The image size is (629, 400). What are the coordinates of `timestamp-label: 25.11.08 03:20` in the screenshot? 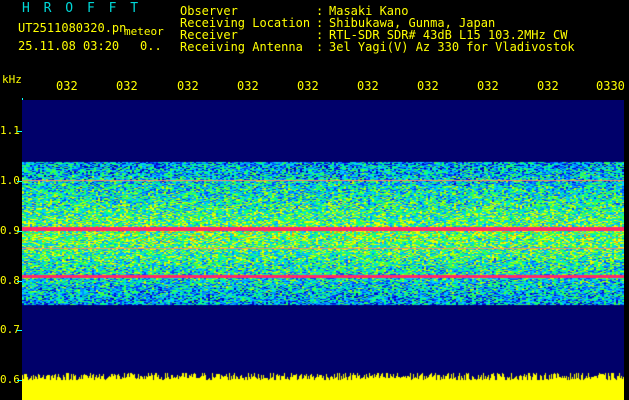 It's located at (69, 46).